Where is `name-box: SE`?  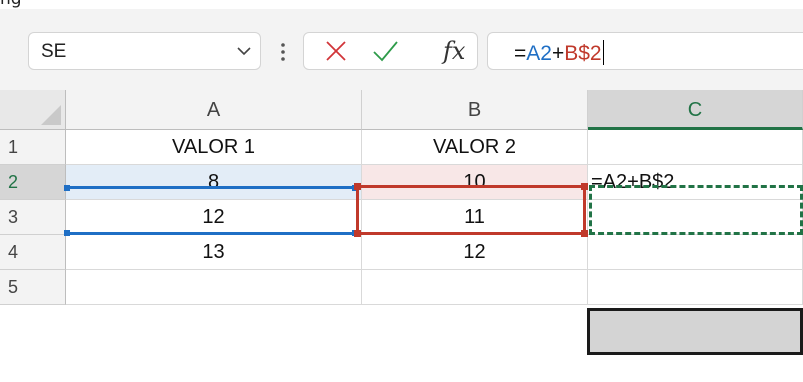
name-box: SE is located at coordinates (144, 51).